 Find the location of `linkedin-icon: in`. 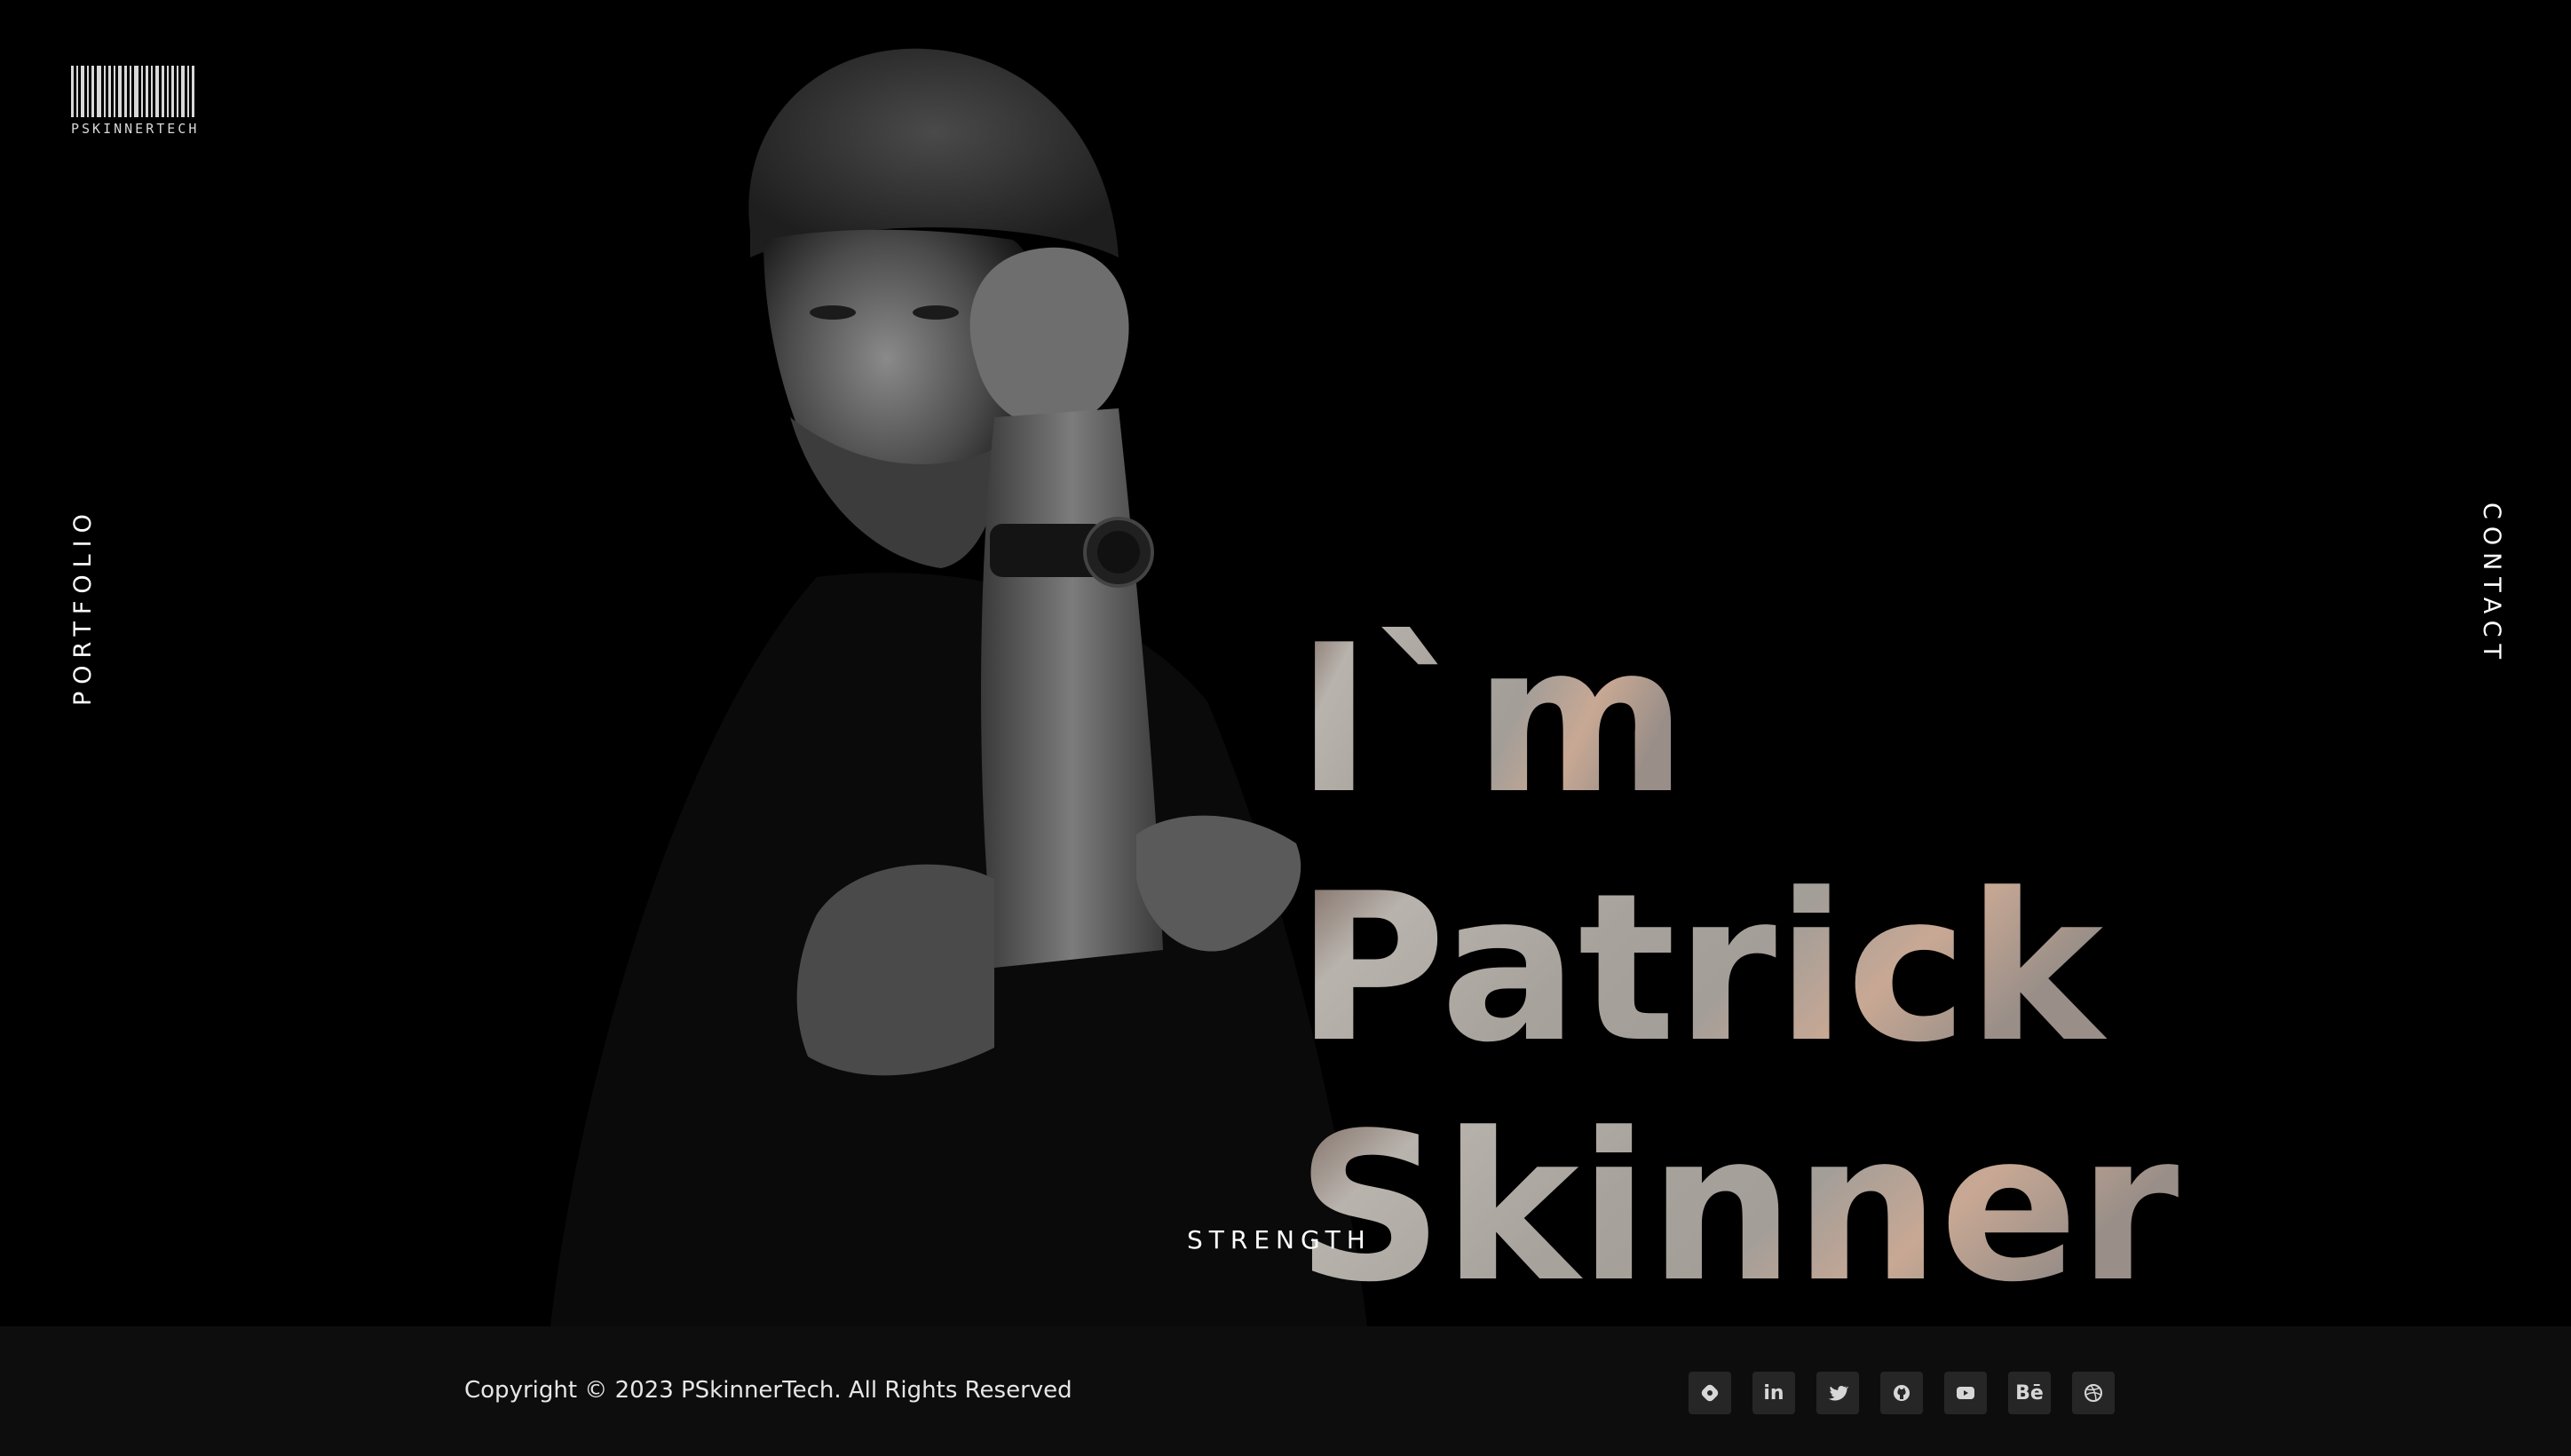

linkedin-icon: in is located at coordinates (1773, 1393).